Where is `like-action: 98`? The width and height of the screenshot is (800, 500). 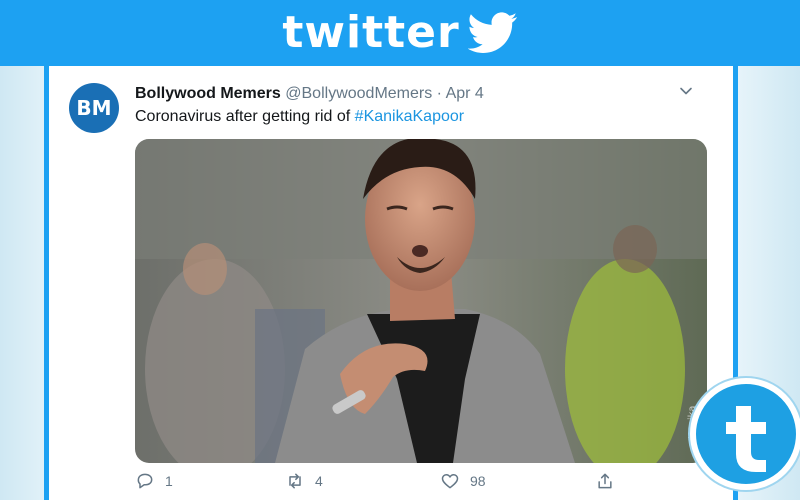 like-action: 98 is located at coordinates (463, 481).